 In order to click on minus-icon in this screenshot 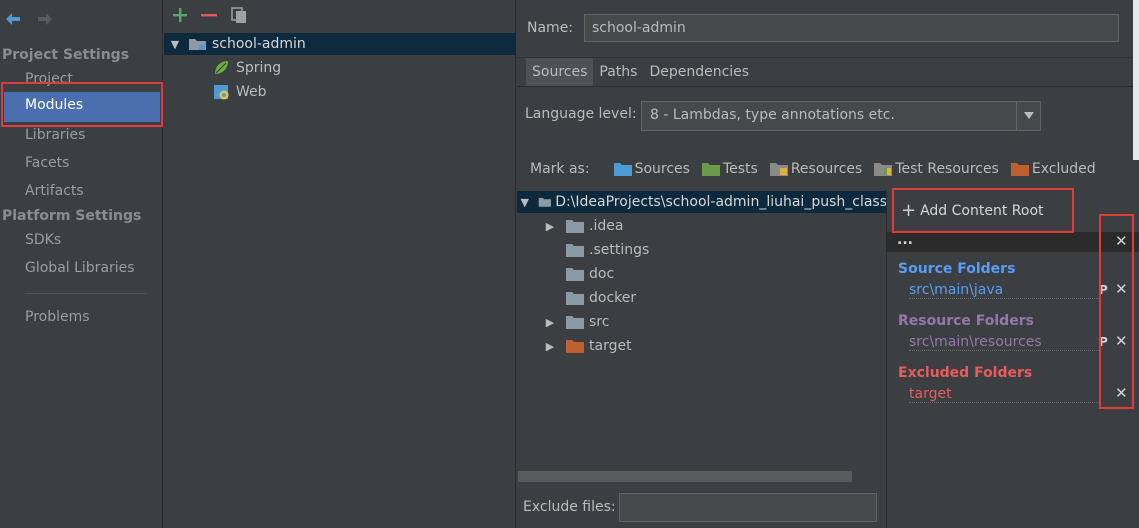, I will do `click(209, 15)`.